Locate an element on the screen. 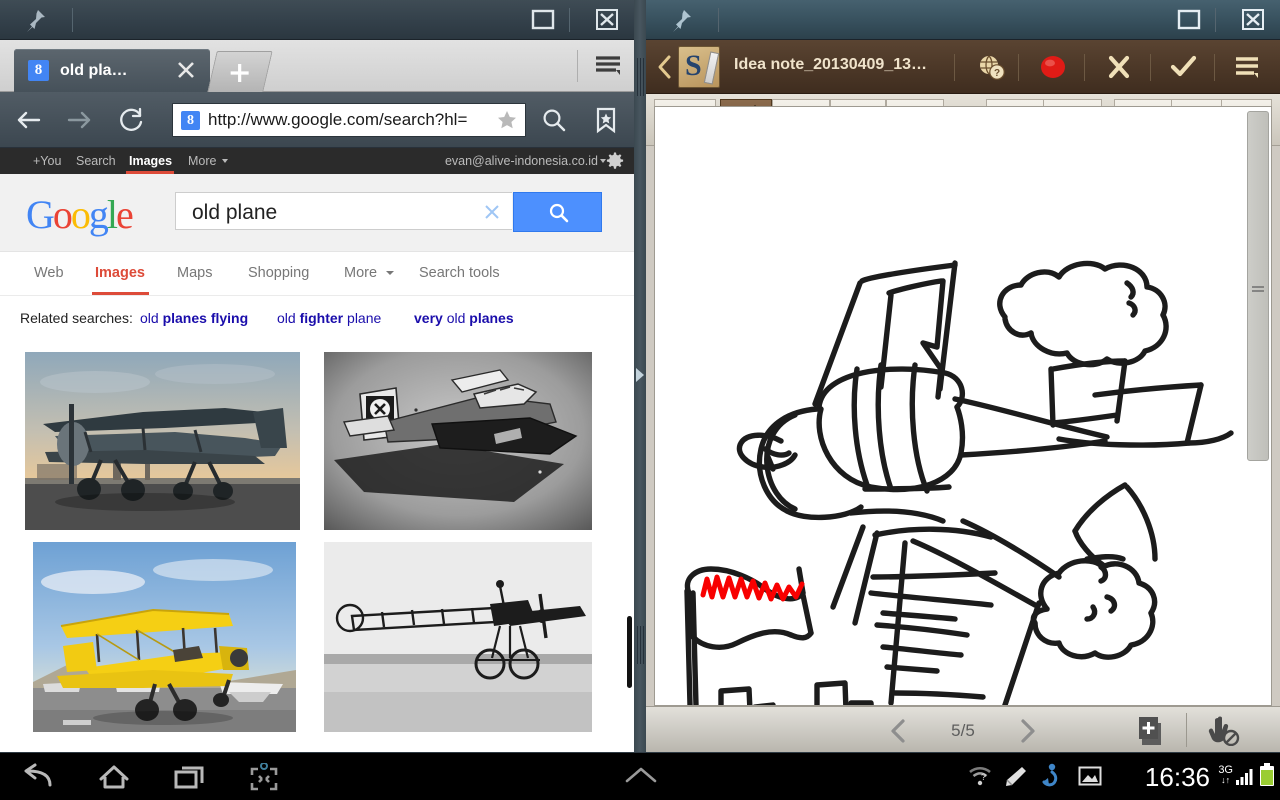 The image size is (1280, 800). page-scrollbar is located at coordinates (629, 652).